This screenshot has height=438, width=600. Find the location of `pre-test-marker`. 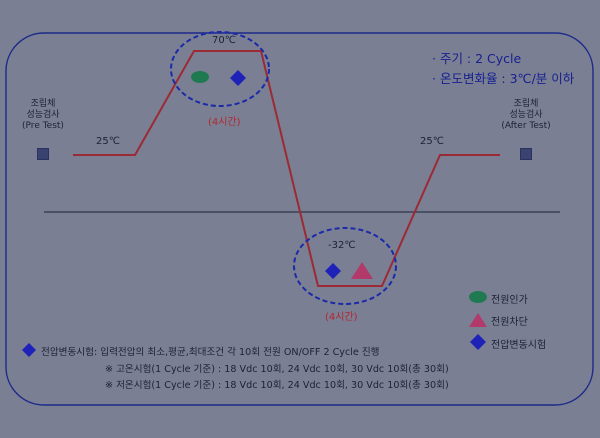

pre-test-marker is located at coordinates (43, 154).